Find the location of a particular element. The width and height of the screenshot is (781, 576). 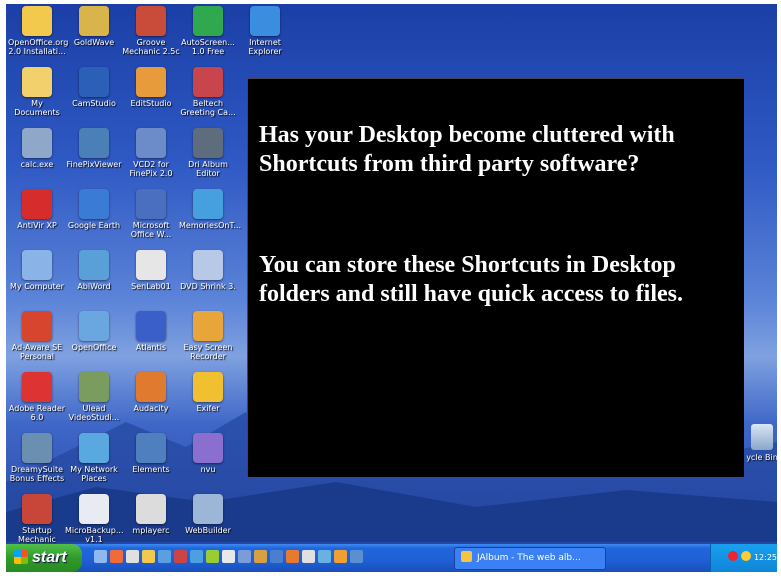

desktop-icon-label: My Computer is located at coordinates (37, 286).